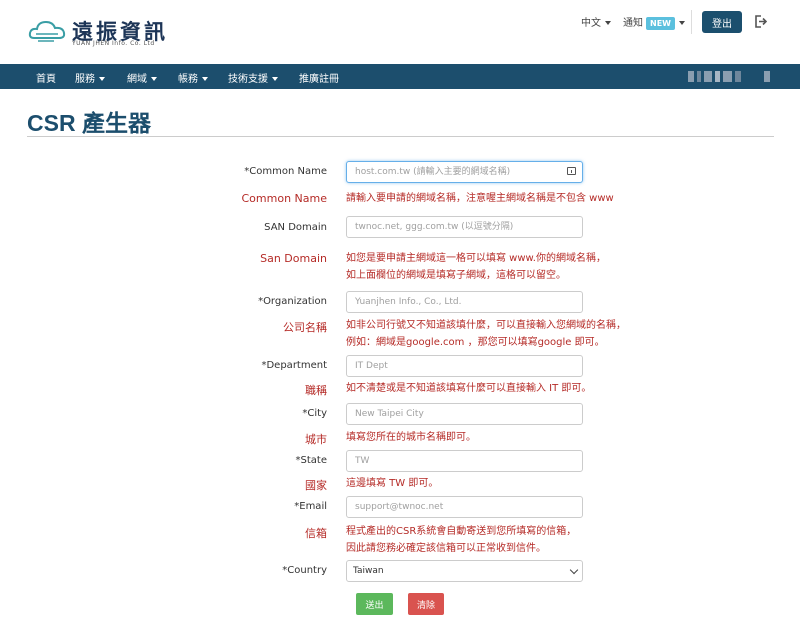  Describe the element at coordinates (305, 327) in the screenshot. I see `organization-hint-label: 公司名稱` at that location.